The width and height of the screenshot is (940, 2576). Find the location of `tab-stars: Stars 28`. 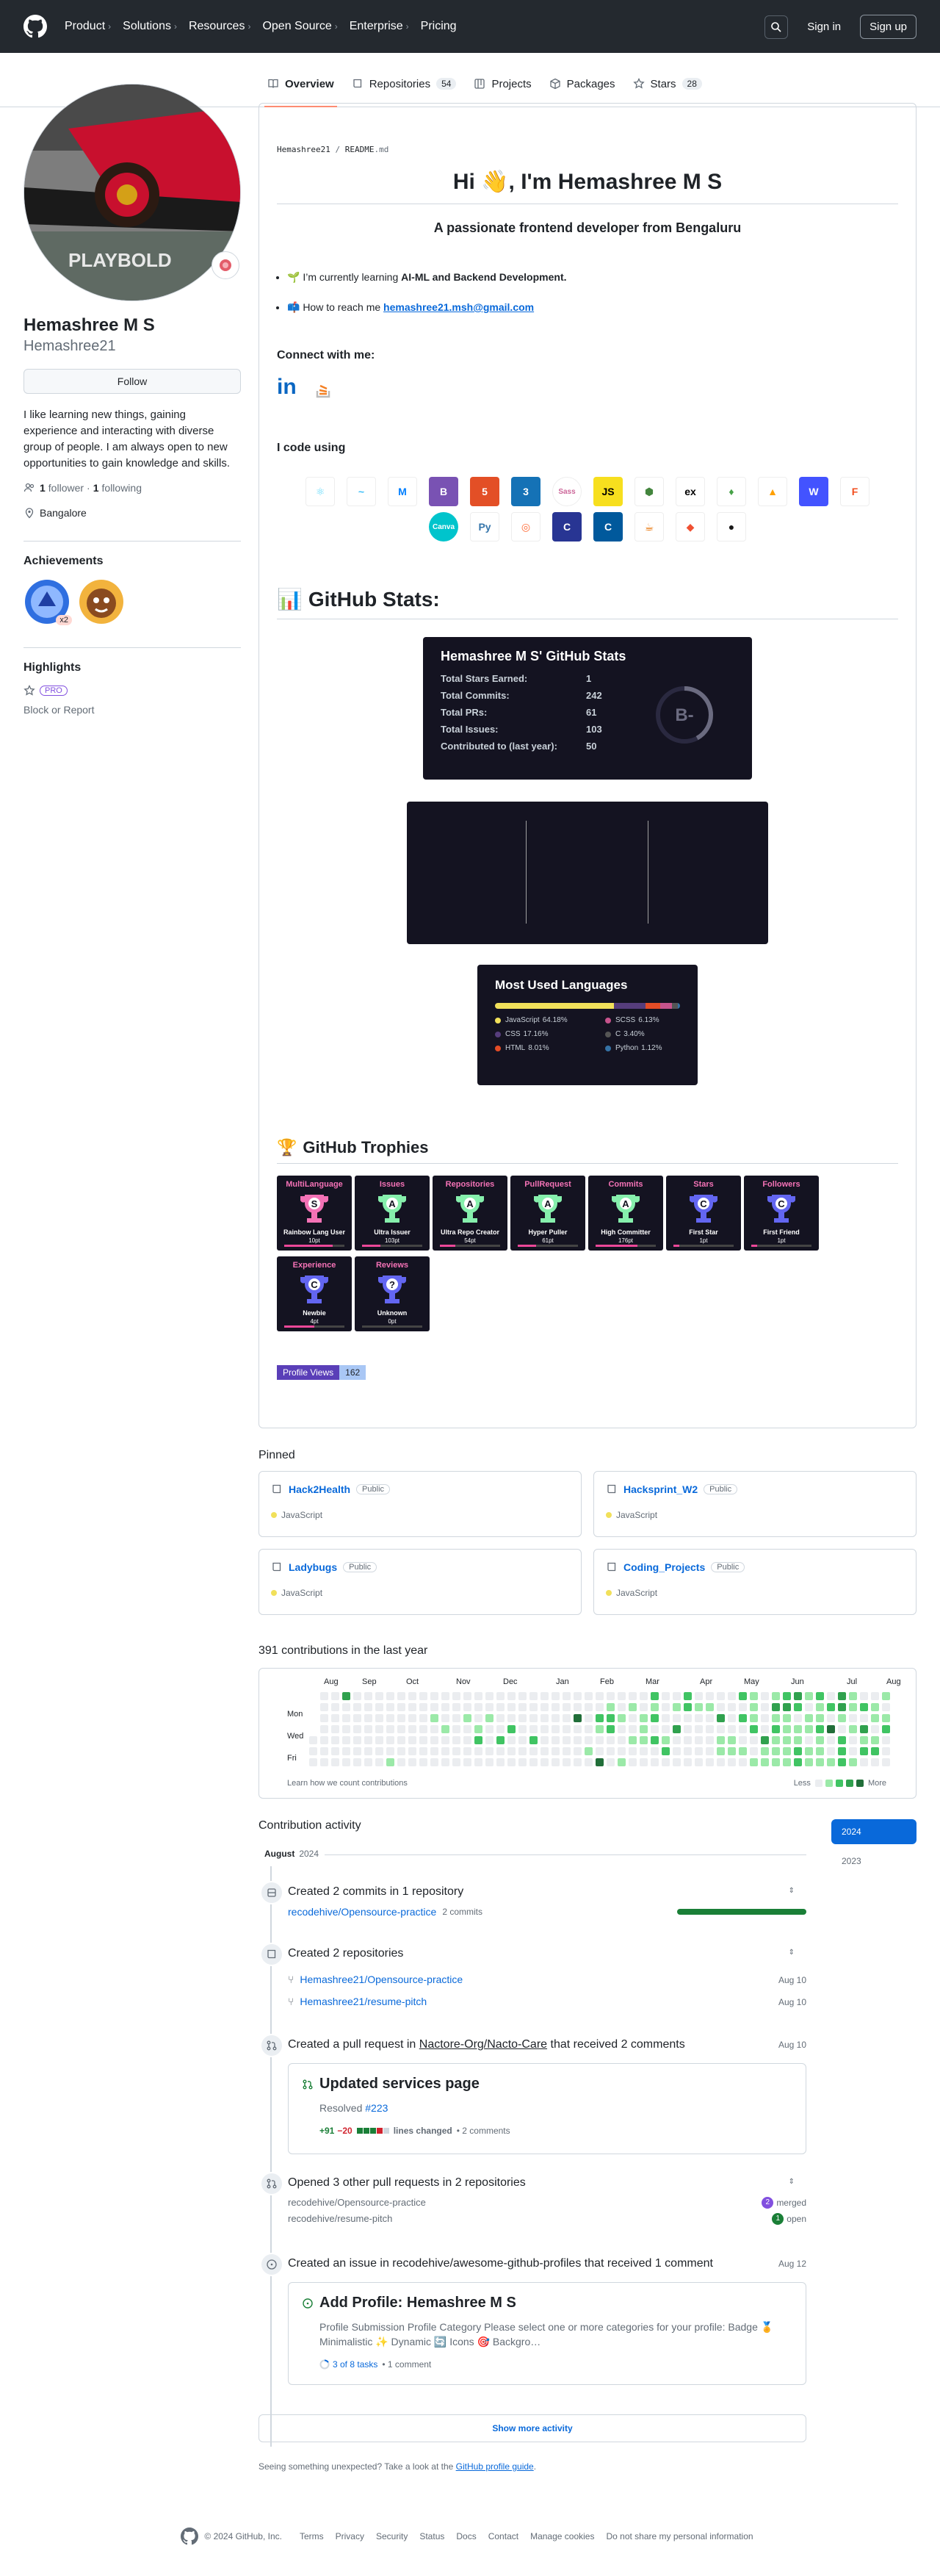

tab-stars: Stars 28 is located at coordinates (667, 84).